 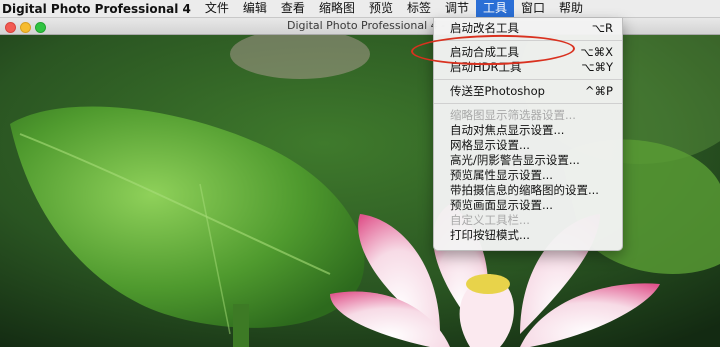 I want to click on menu-item-send-to-photoshop: 传送至Photoshop ^⌘P, so click(x=528, y=91).